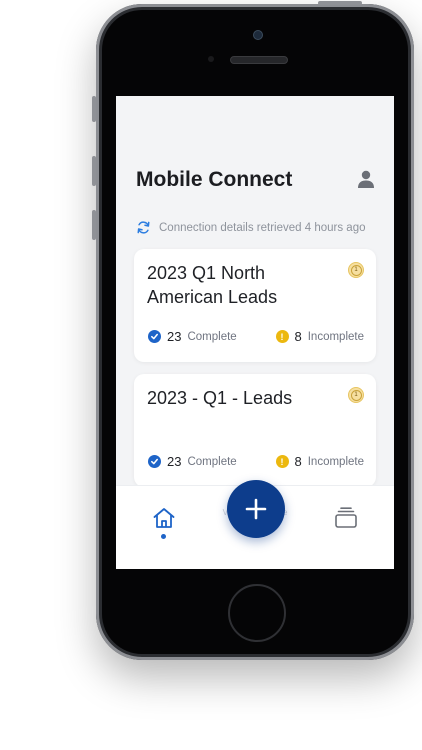 The height and width of the screenshot is (750, 422). I want to click on card-title: 2023 - Q1 - Leads, so click(220, 398).